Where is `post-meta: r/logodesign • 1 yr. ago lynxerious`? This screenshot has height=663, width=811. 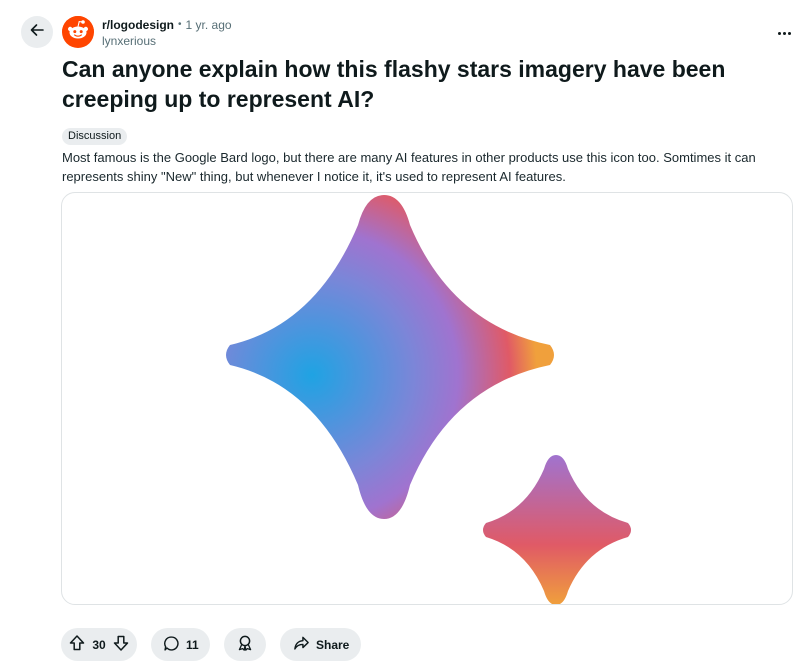 post-meta: r/logodesign • 1 yr. ago lynxerious is located at coordinates (167, 33).